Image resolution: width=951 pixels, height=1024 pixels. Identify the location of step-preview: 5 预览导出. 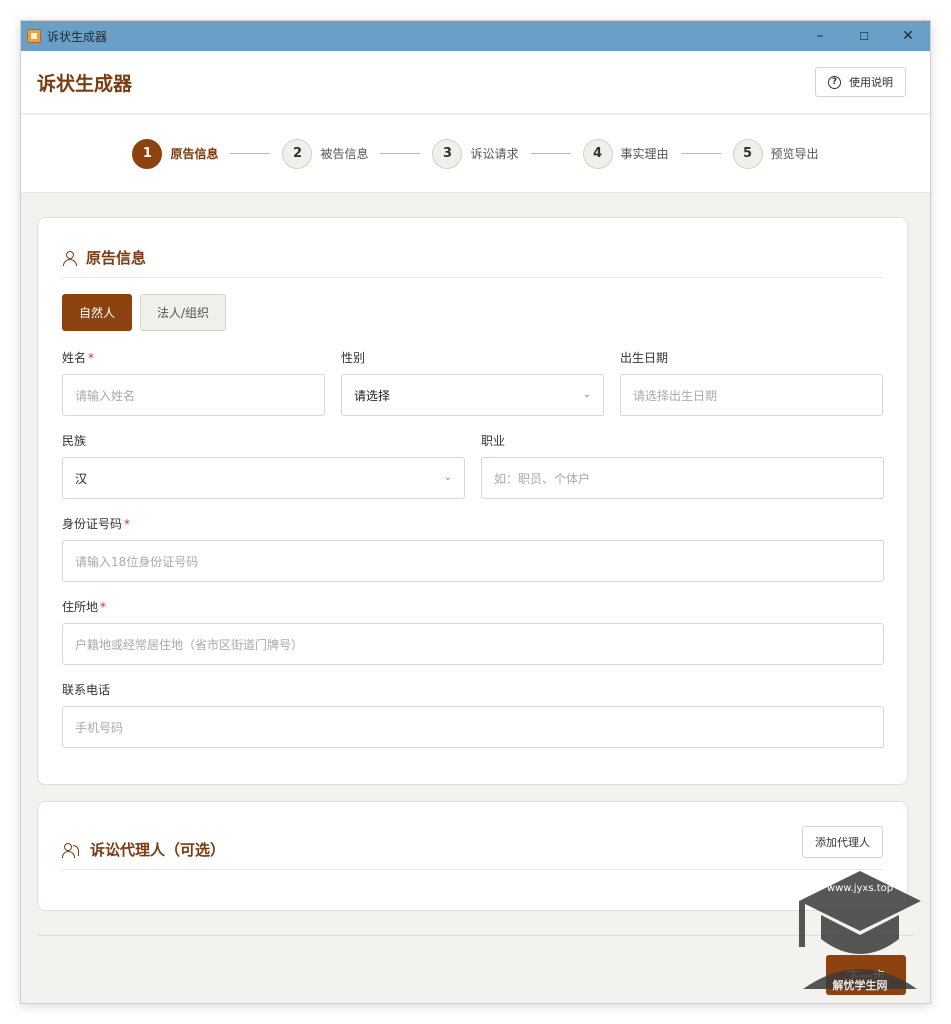
(775, 153).